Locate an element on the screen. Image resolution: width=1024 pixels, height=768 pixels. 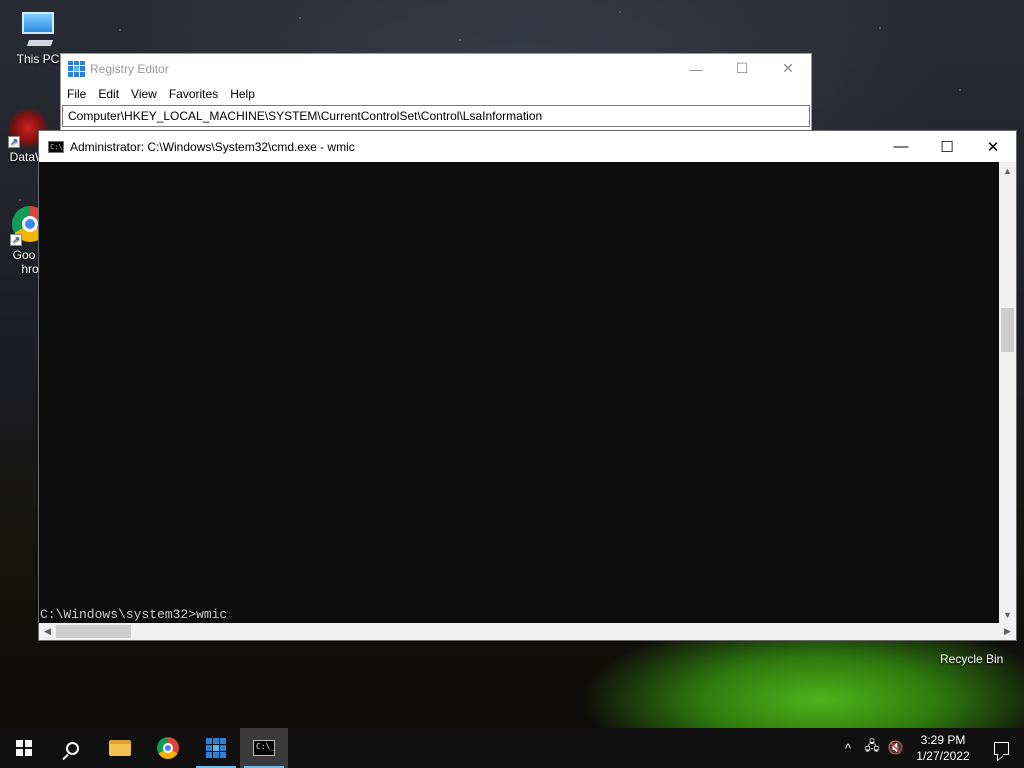
clock-time: 3:29 PM is located at coordinates (943, 740).